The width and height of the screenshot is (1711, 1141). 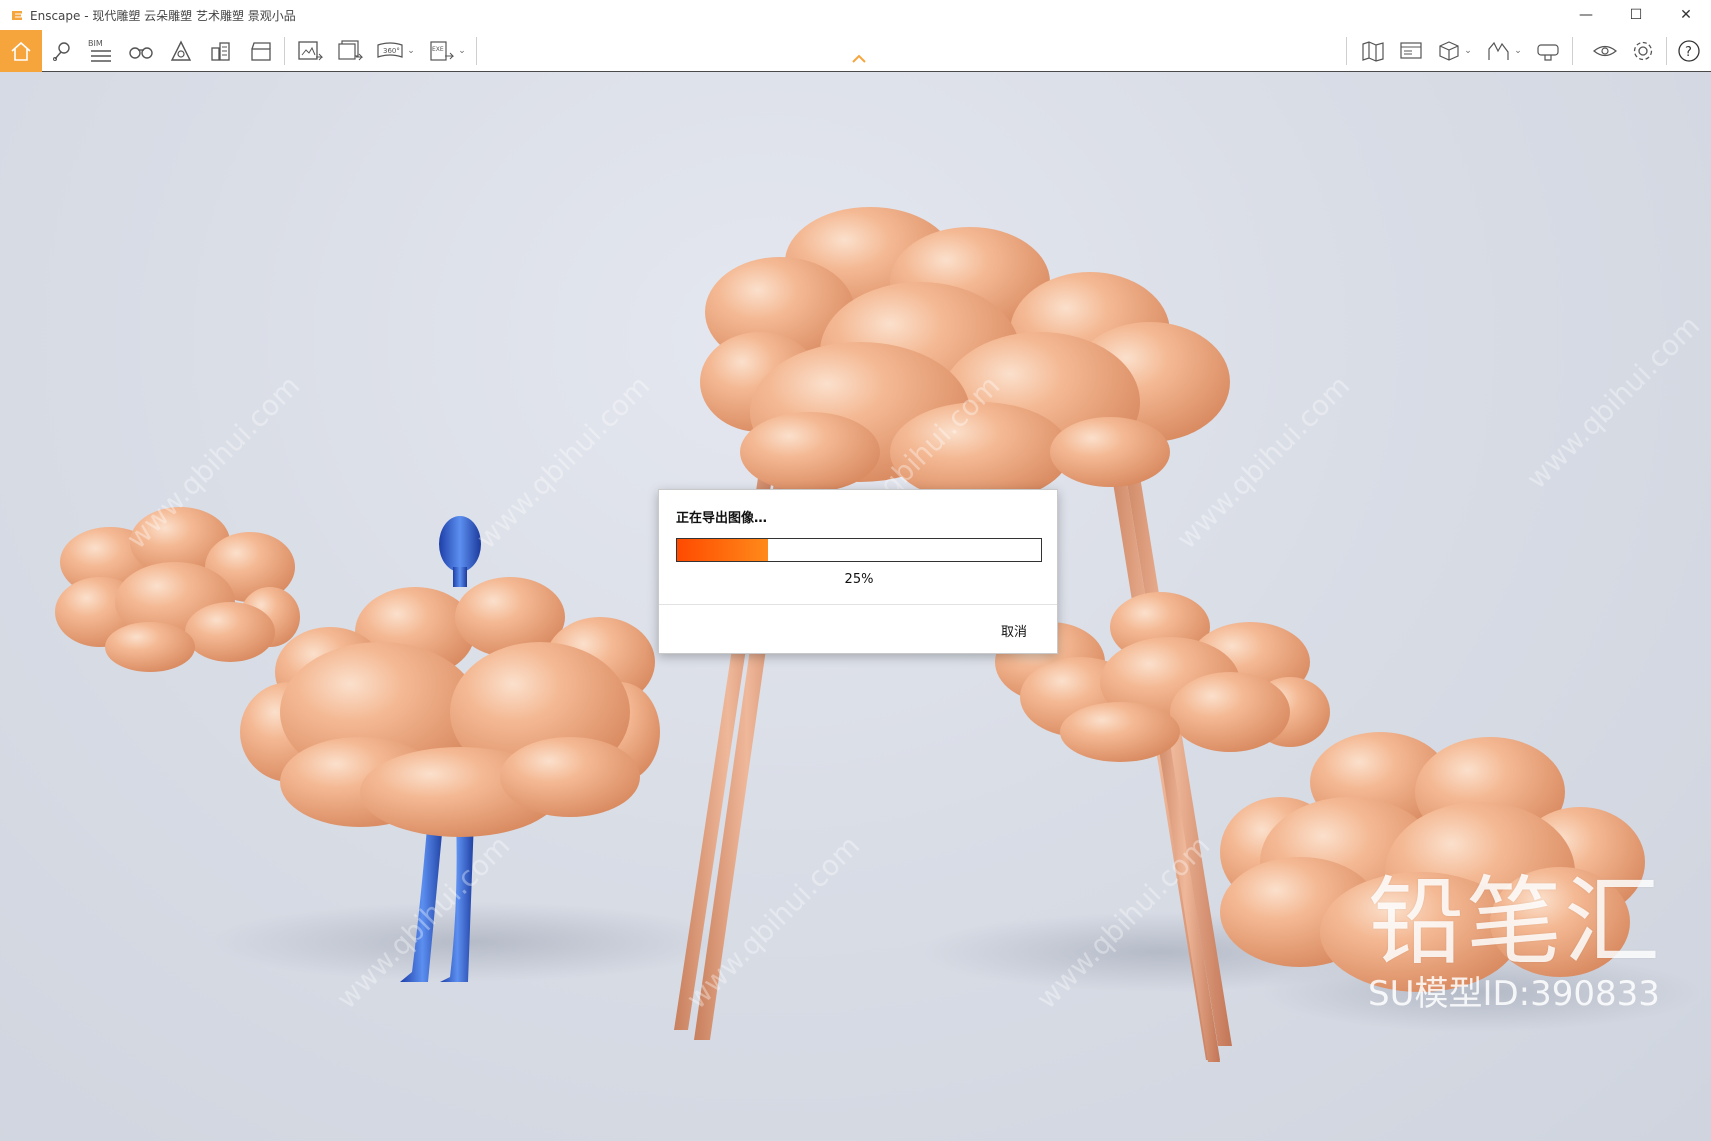 What do you see at coordinates (722, 550) in the screenshot?
I see `progress-fill` at bounding box center [722, 550].